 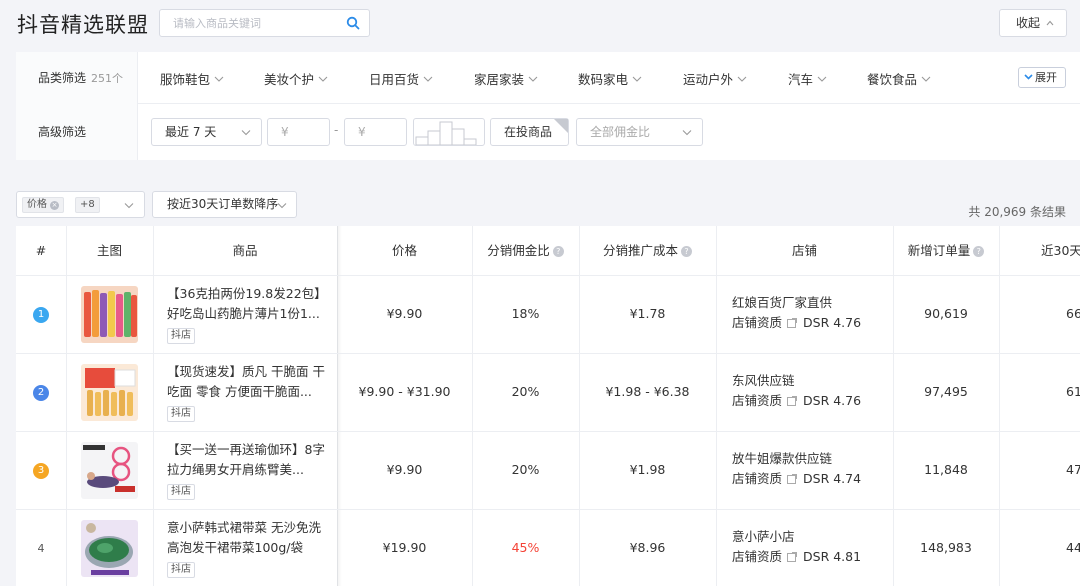 What do you see at coordinates (832, 556) in the screenshot?
I see `store-dsr: DSR 4.81` at bounding box center [832, 556].